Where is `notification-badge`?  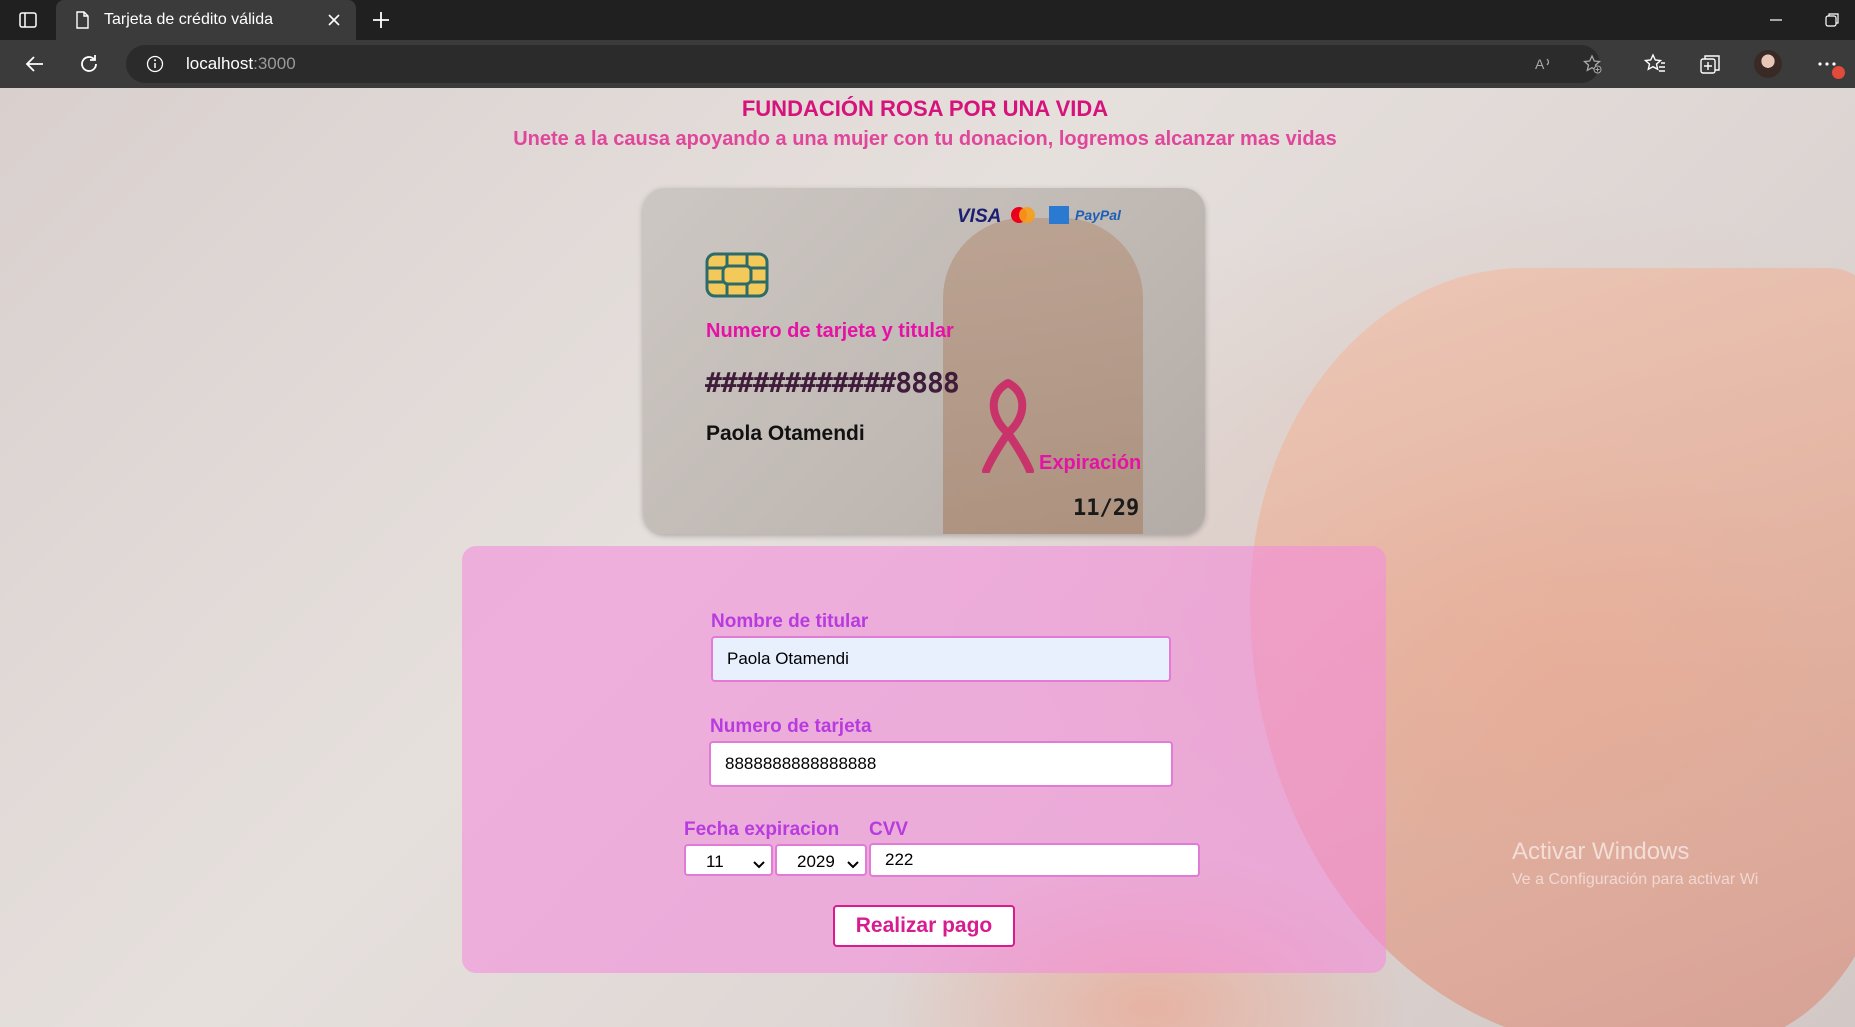 notification-badge is located at coordinates (1838, 72).